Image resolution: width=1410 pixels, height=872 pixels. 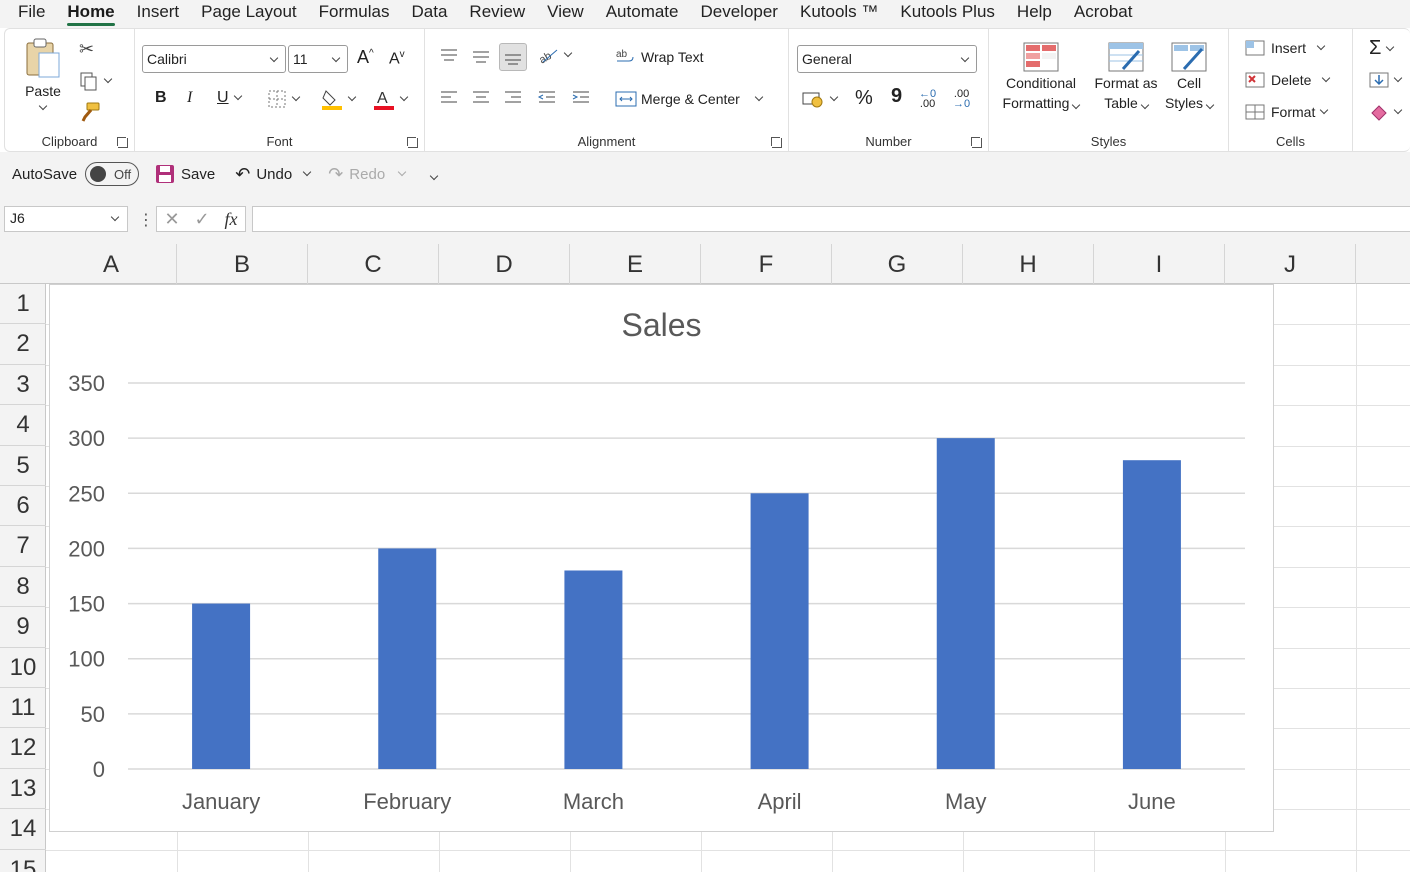 I want to click on row-header-13: 13, so click(x=23, y=789).